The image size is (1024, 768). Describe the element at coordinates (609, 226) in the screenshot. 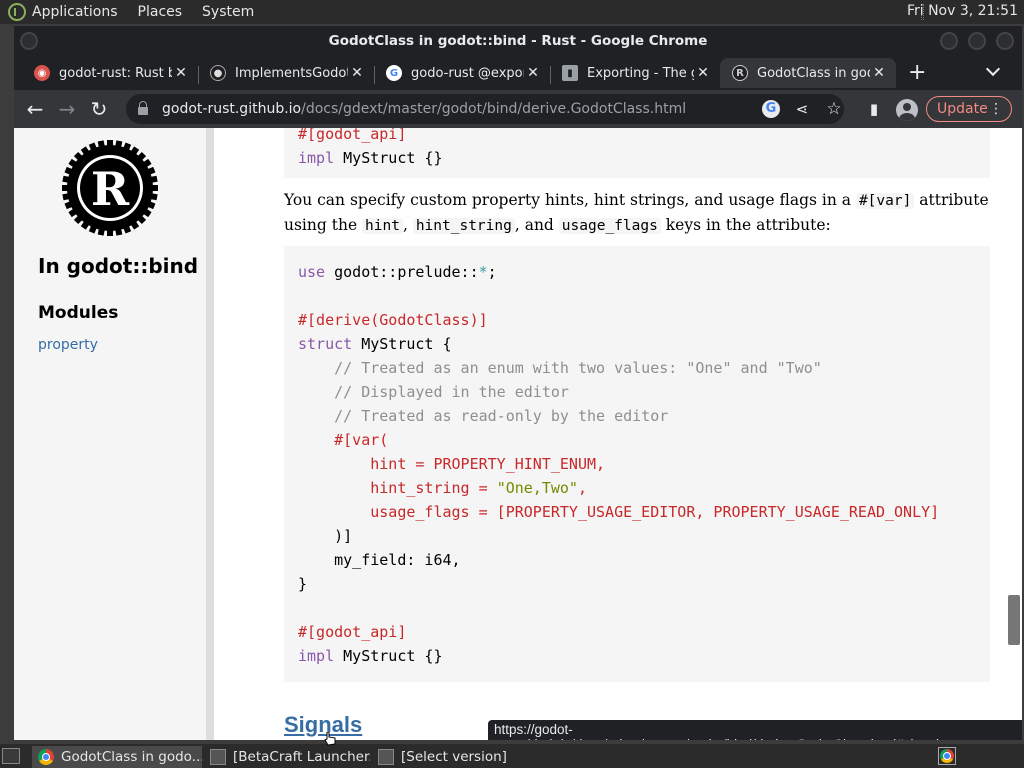

I see `inline-code: usage_flags` at that location.